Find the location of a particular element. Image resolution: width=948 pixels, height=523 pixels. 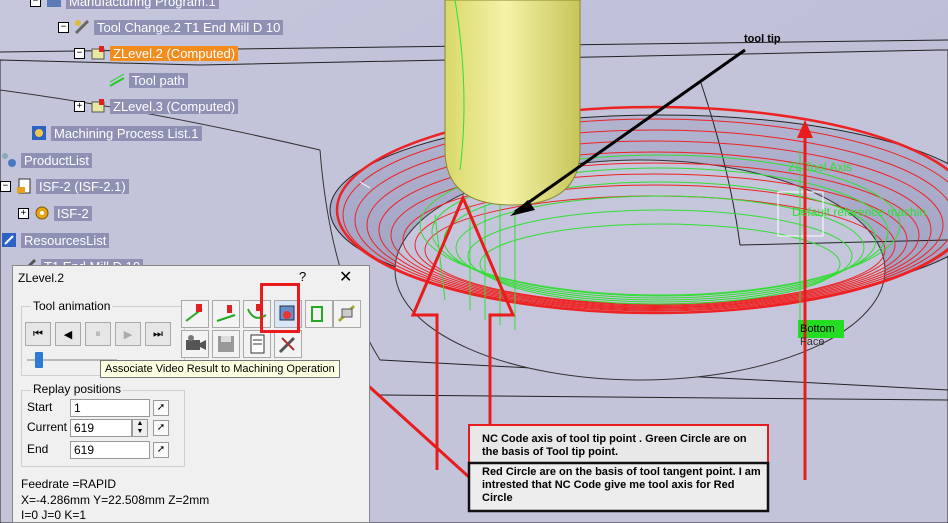

report-button is located at coordinates (257, 344).